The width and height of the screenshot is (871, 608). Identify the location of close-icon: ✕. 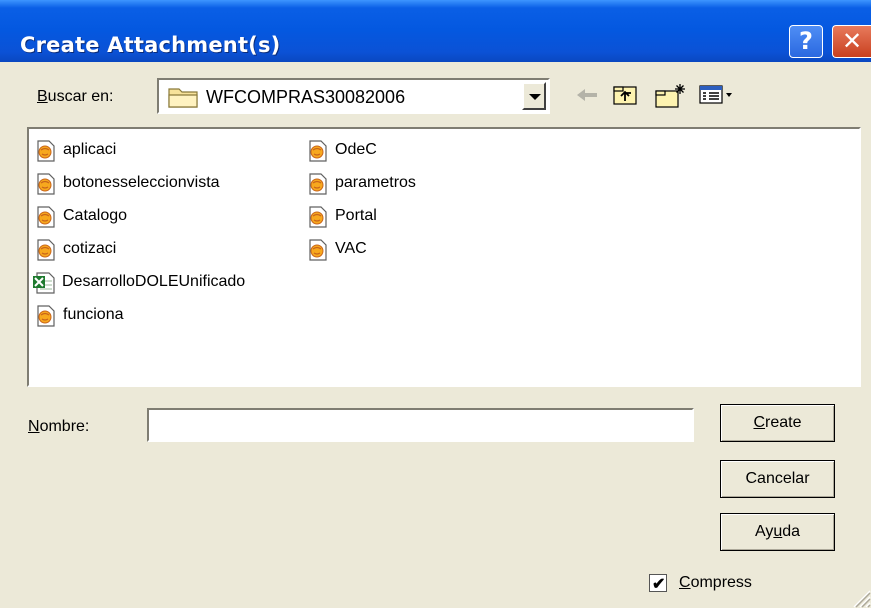
(852, 41).